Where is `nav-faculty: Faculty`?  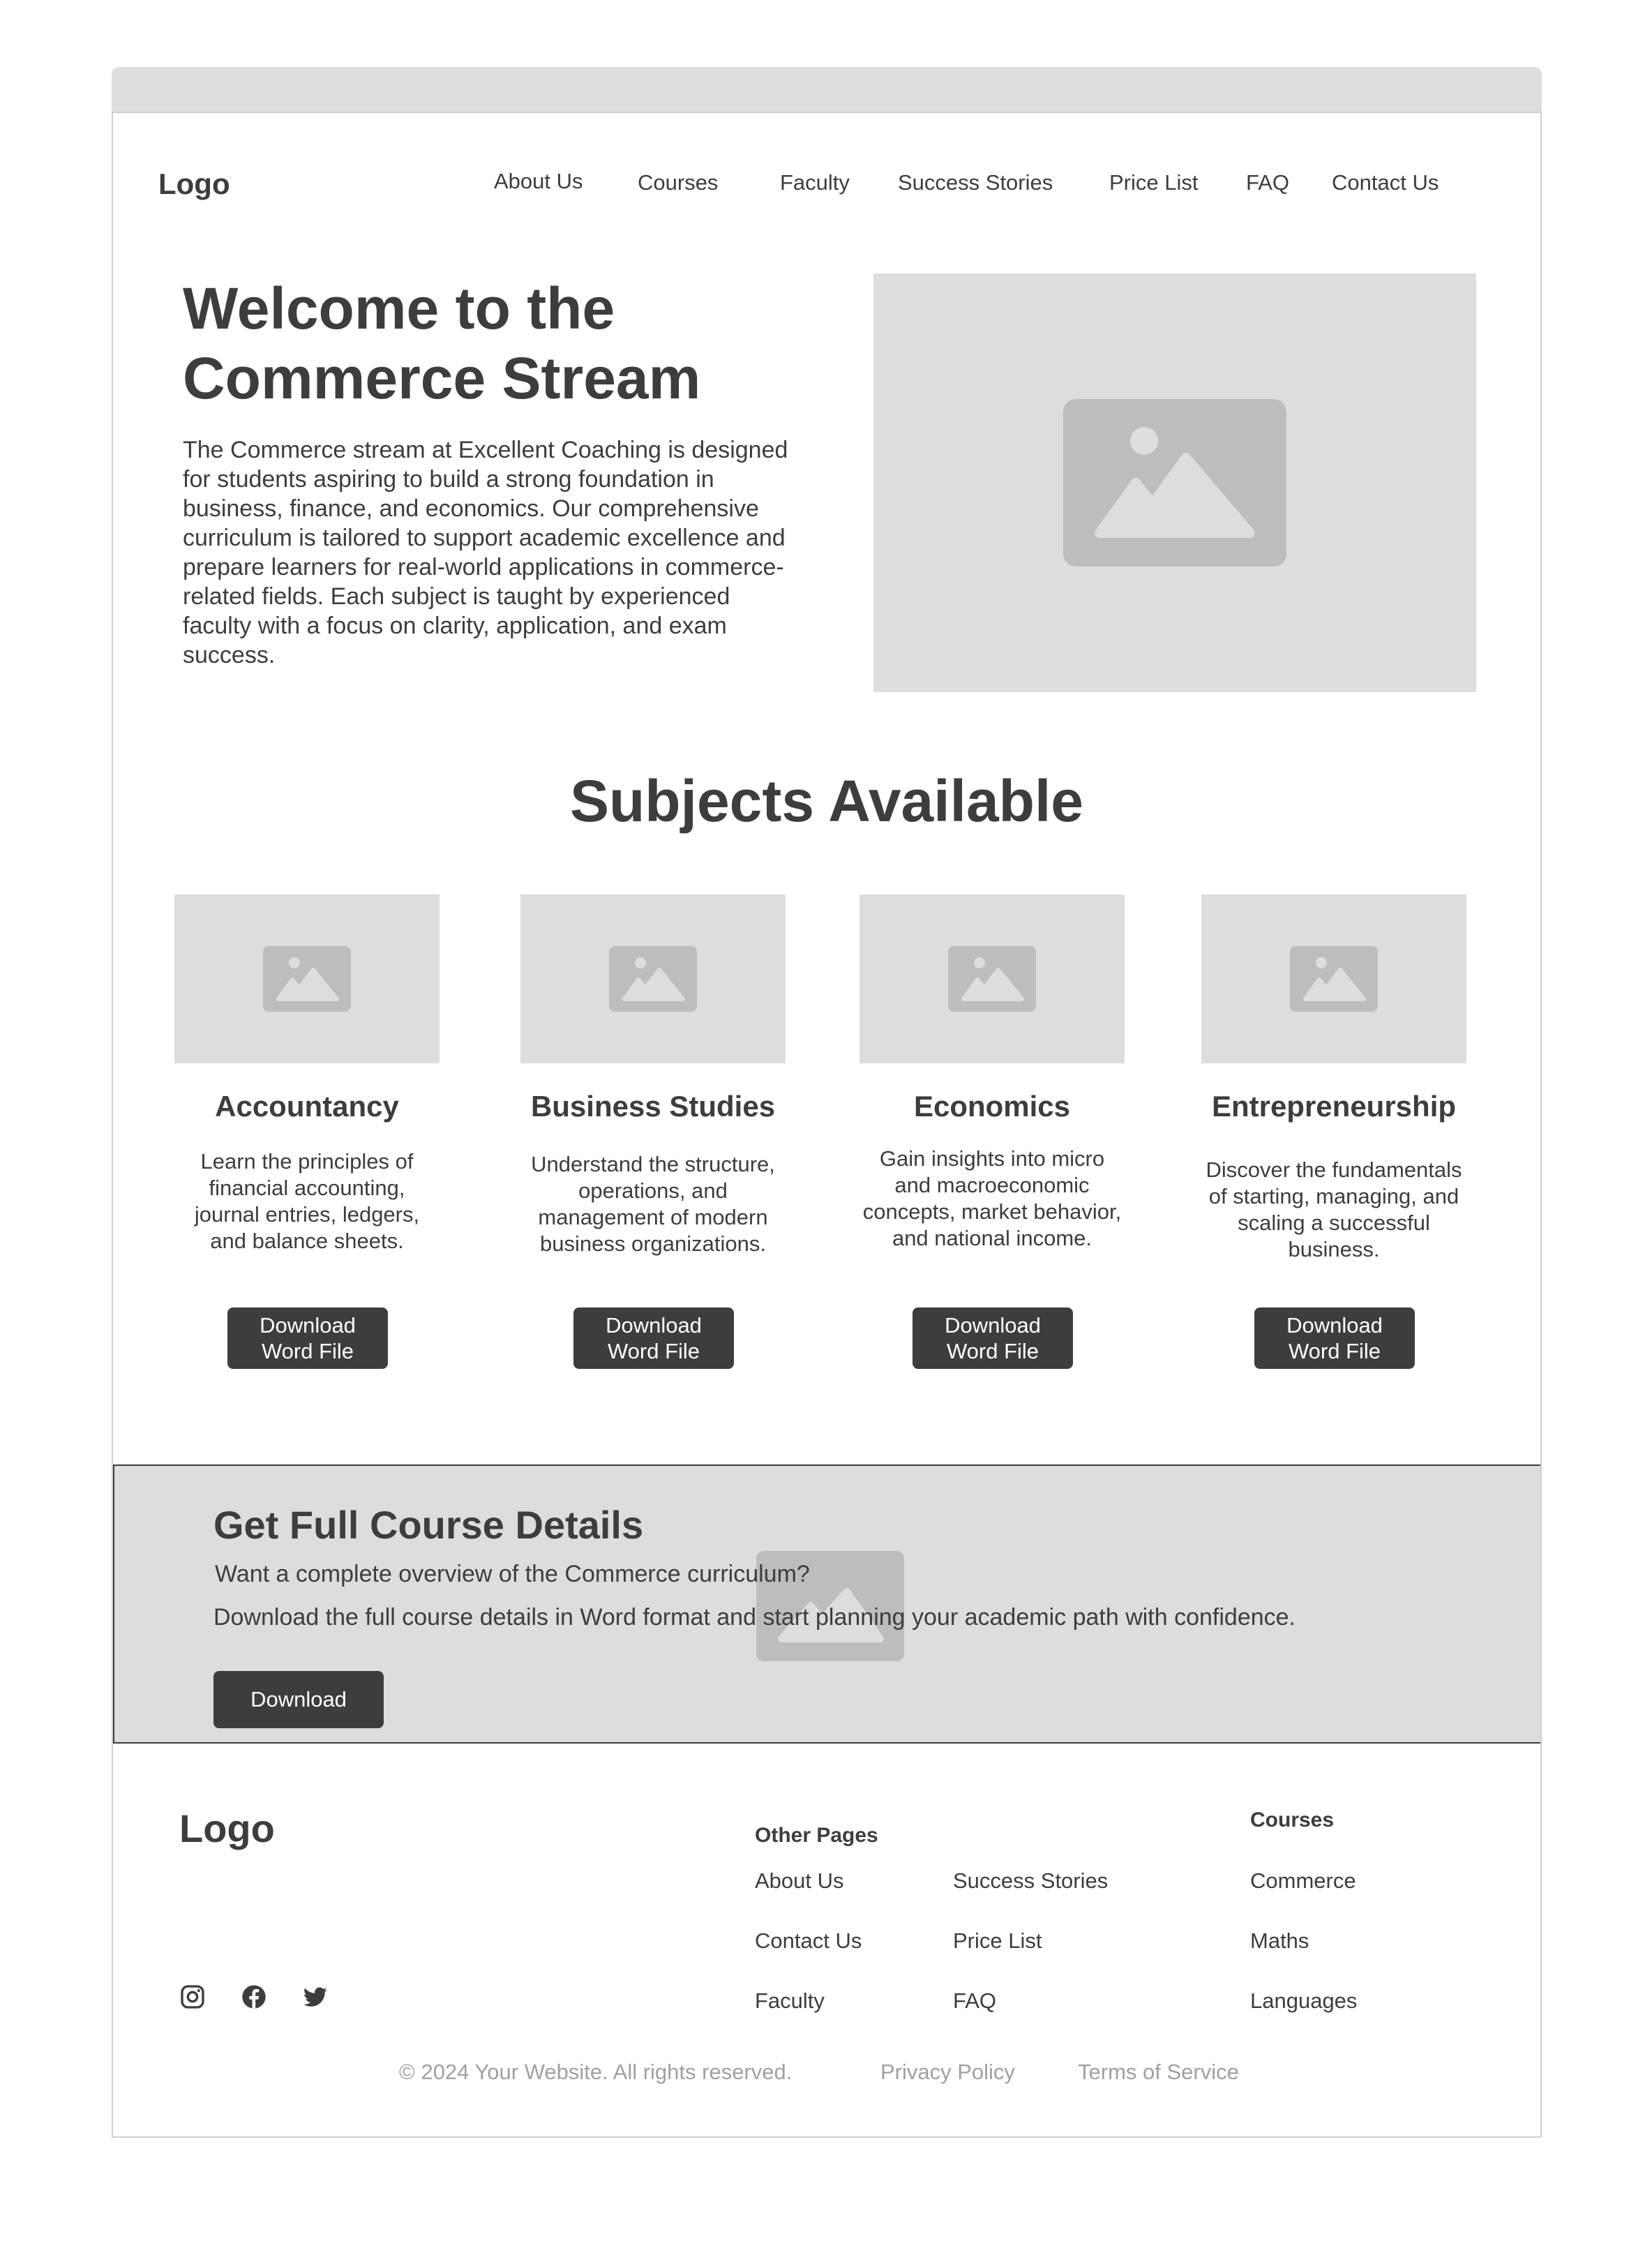 nav-faculty: Faculty is located at coordinates (815, 183).